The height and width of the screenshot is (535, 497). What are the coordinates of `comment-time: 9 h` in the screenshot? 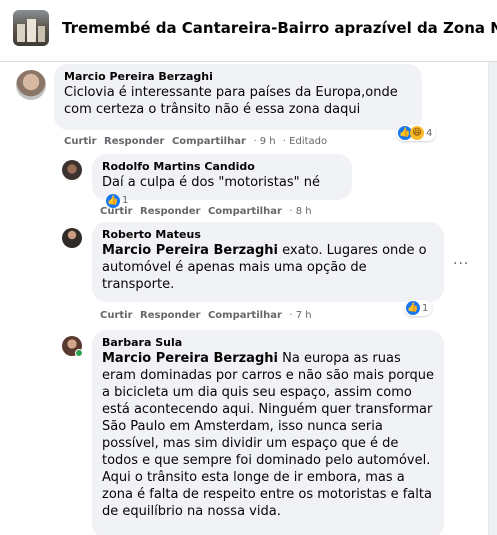 It's located at (268, 141).